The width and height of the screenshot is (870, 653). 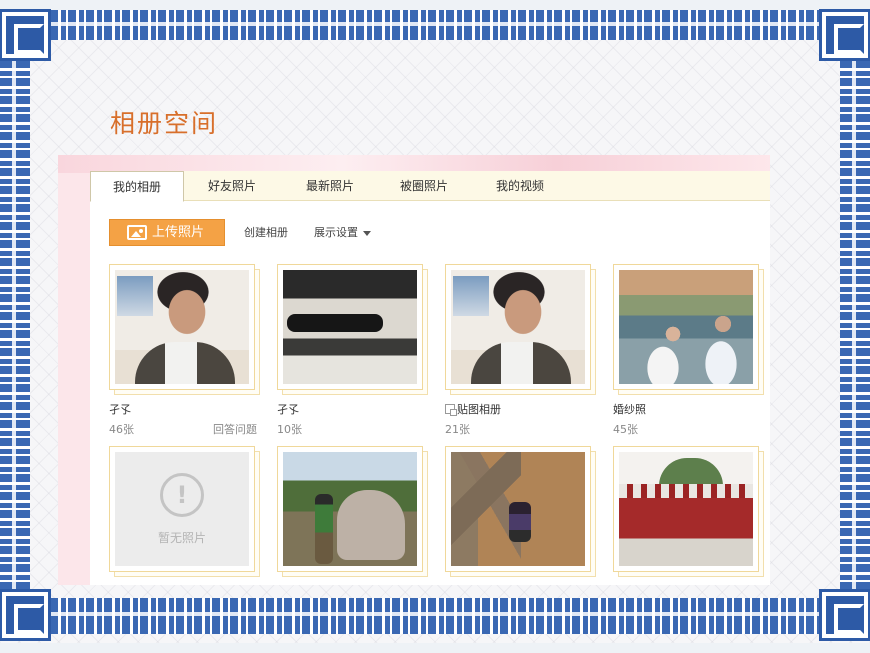 I want to click on upload-photos-button: 上传照片, so click(x=167, y=232).